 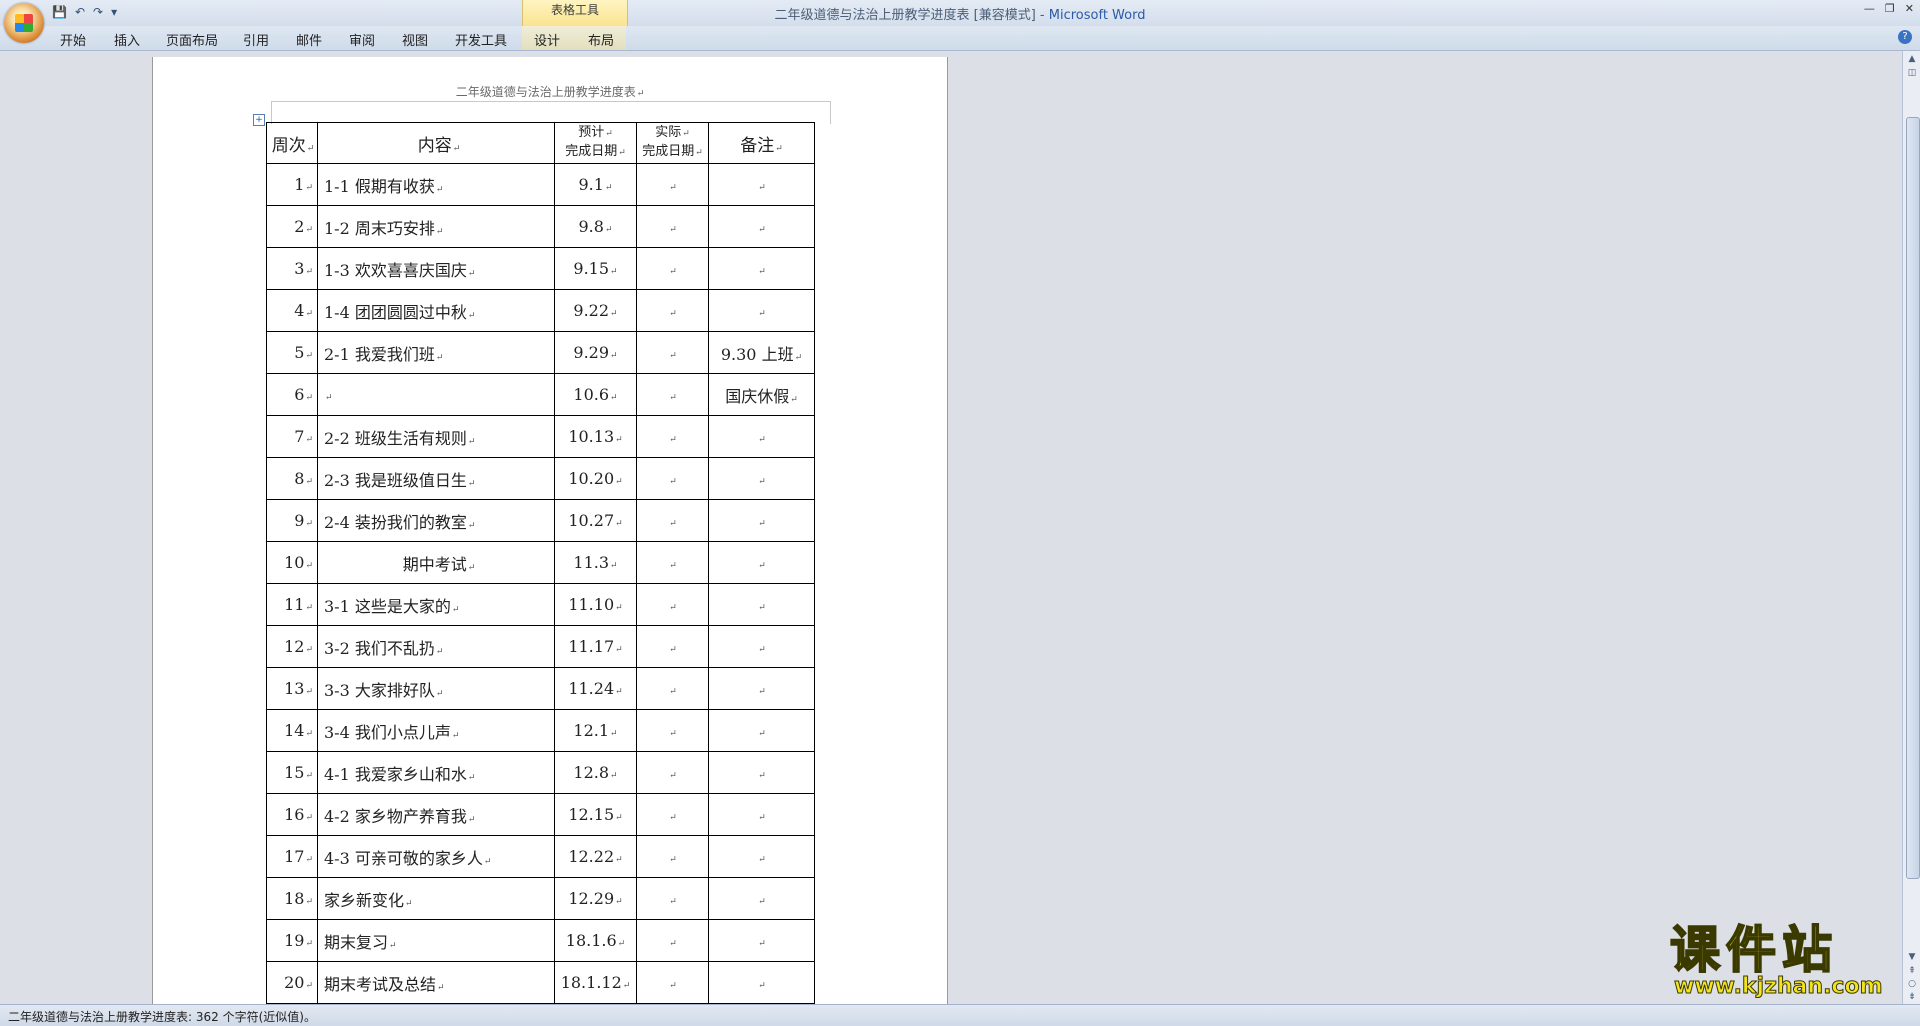 I want to click on restore-icon: ❐, so click(x=1890, y=8).